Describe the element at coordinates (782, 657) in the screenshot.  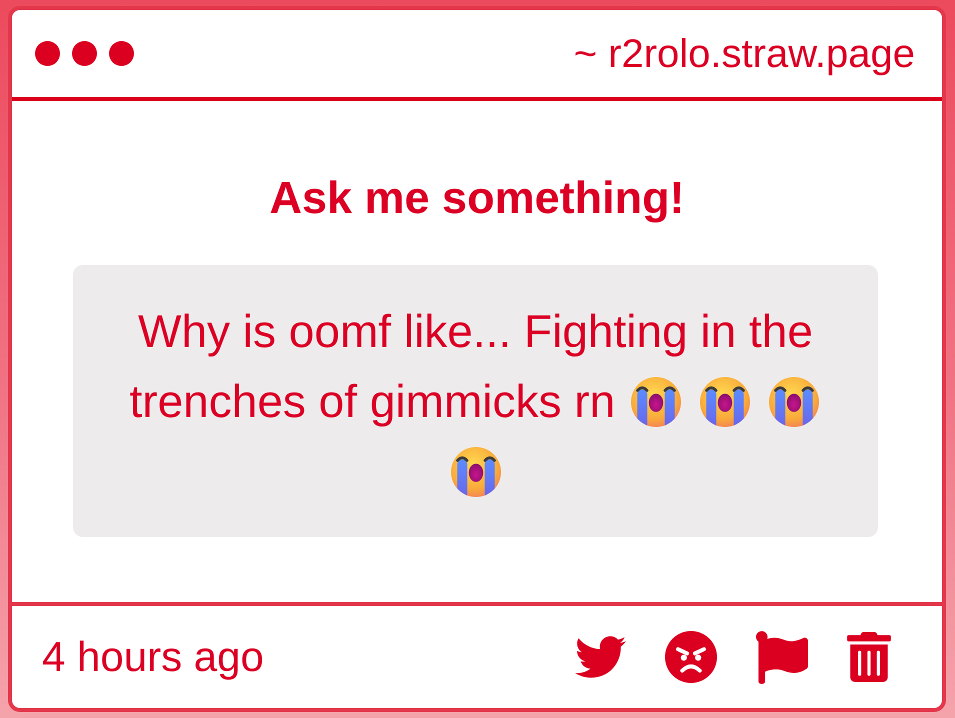
I see `flag-icon` at that location.